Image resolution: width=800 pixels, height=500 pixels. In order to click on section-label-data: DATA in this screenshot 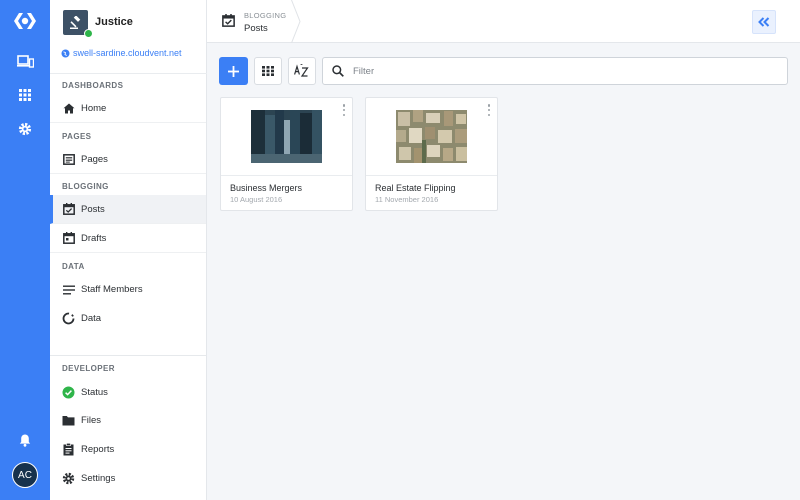, I will do `click(73, 266)`.